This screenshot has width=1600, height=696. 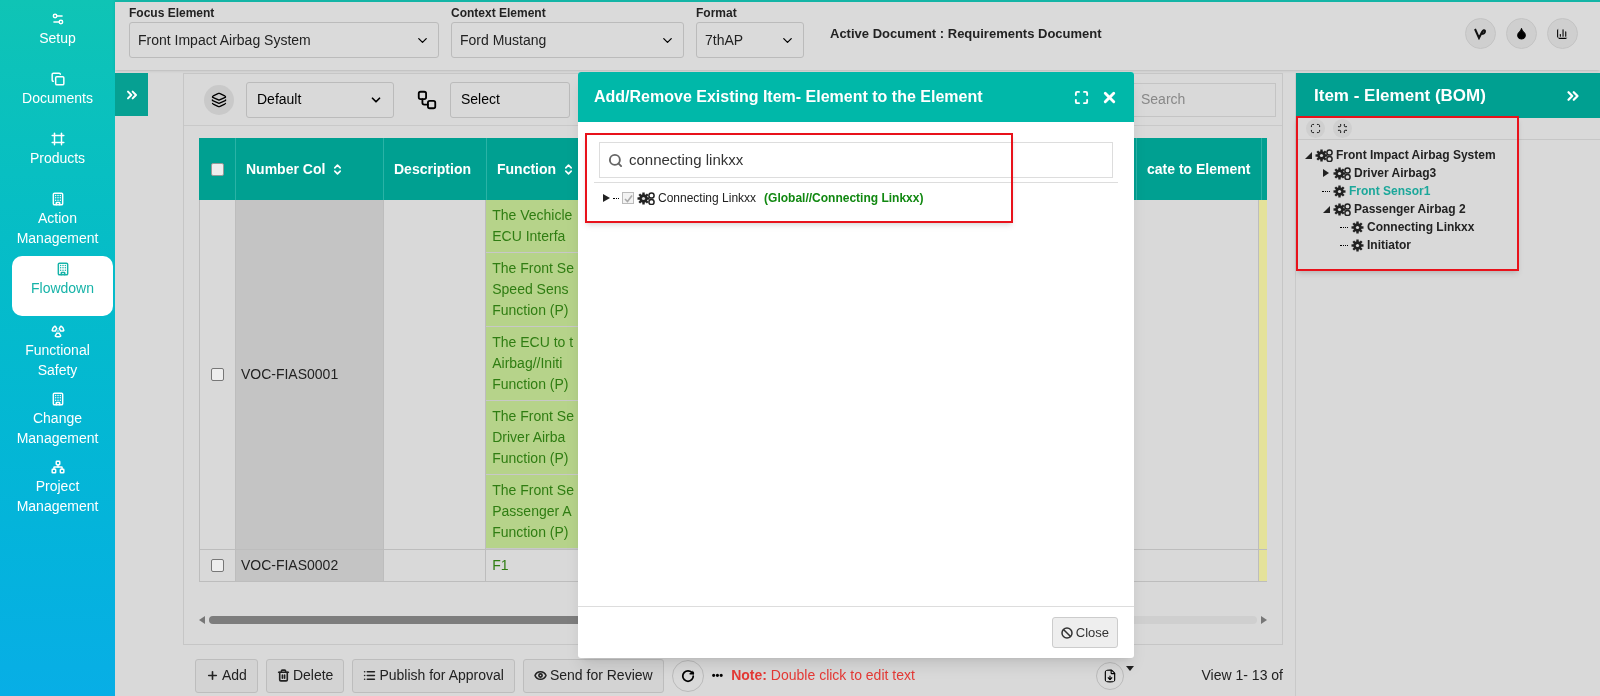 What do you see at coordinates (1421, 227) in the screenshot?
I see `tree-item: Connecting Linkxx` at bounding box center [1421, 227].